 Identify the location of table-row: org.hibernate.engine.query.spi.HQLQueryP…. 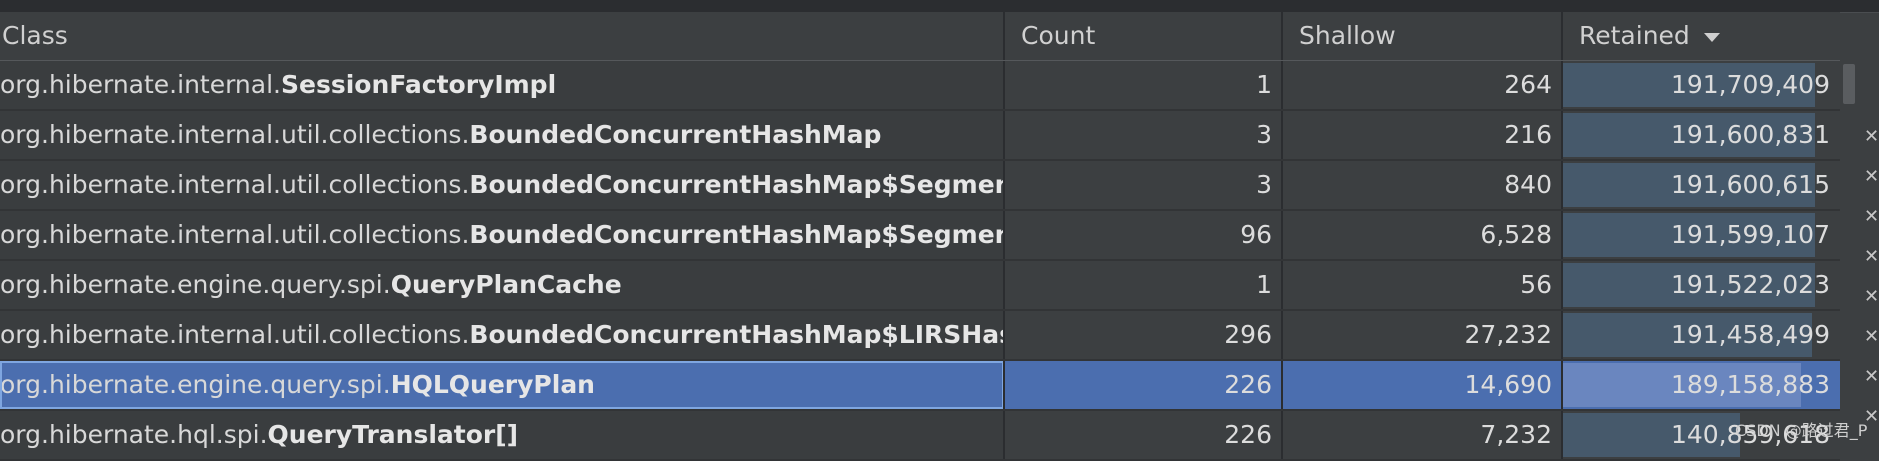
(920, 386).